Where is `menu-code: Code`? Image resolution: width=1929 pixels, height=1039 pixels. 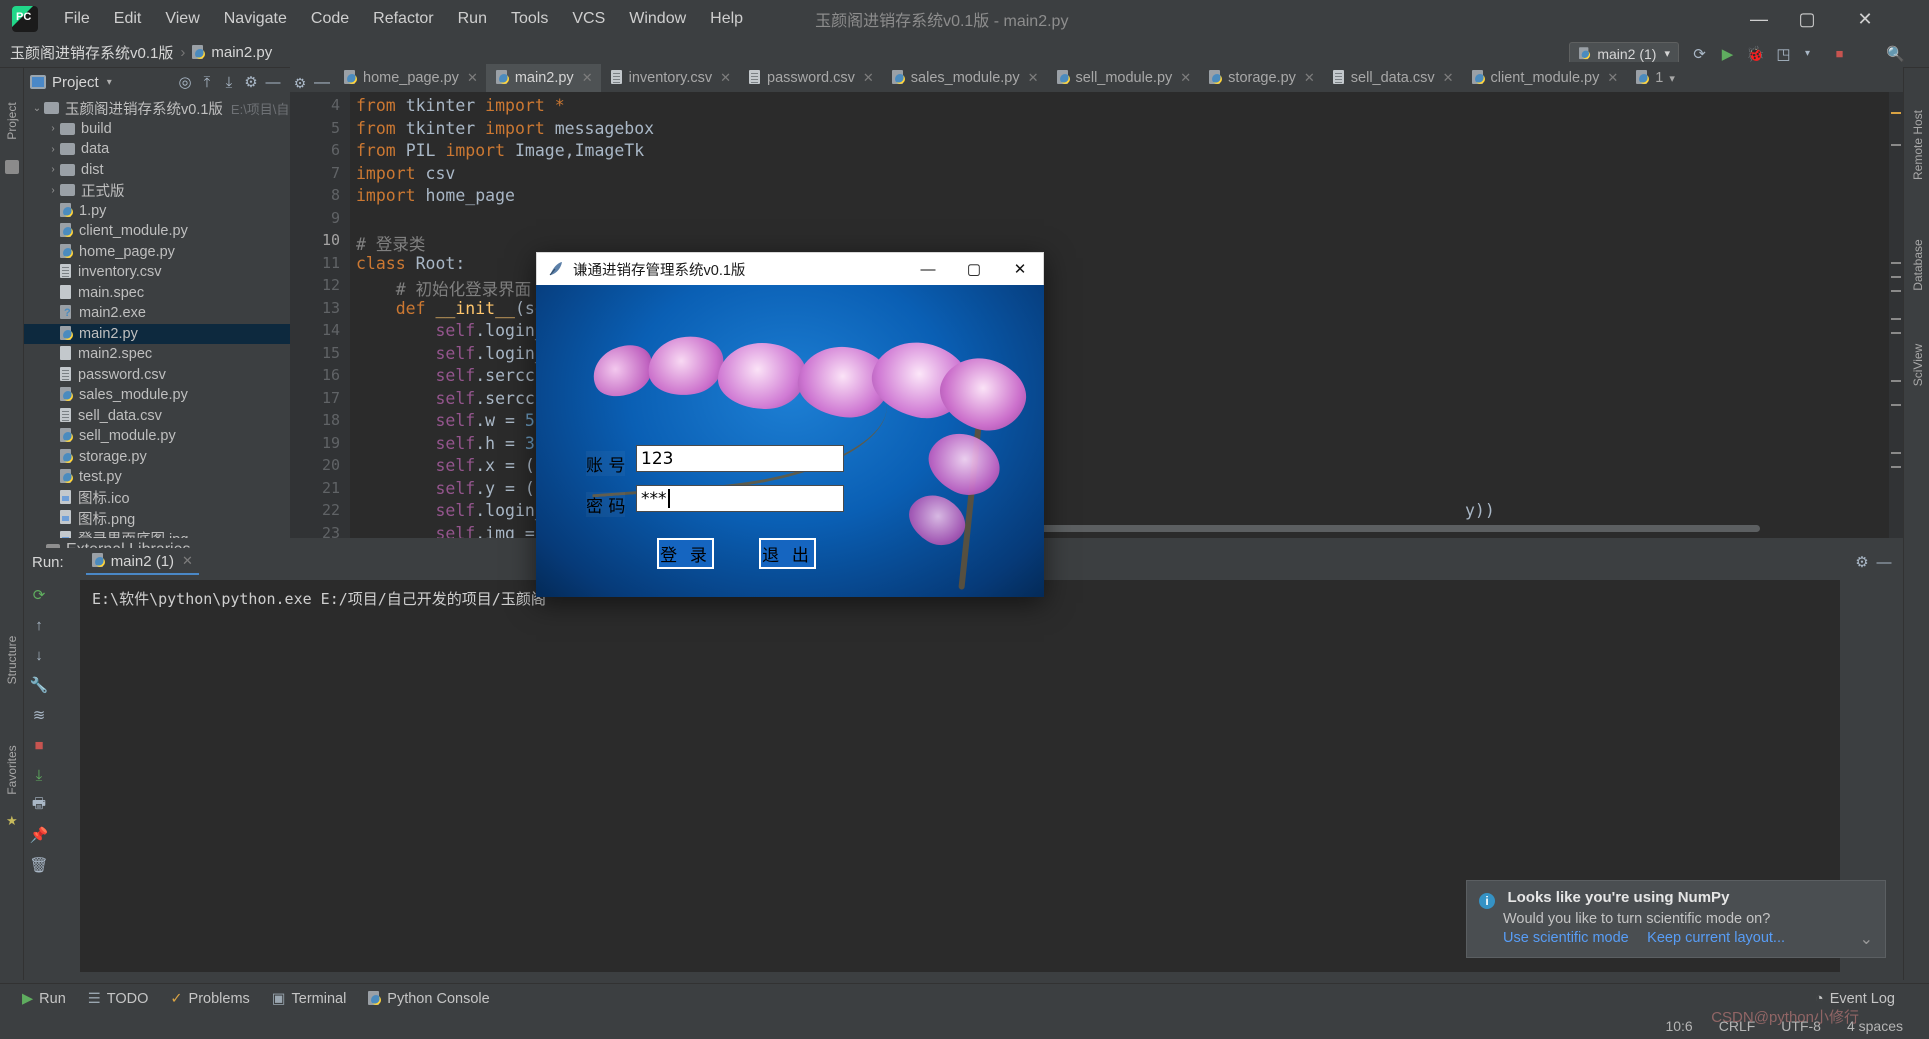
menu-code: Code is located at coordinates (330, 19).